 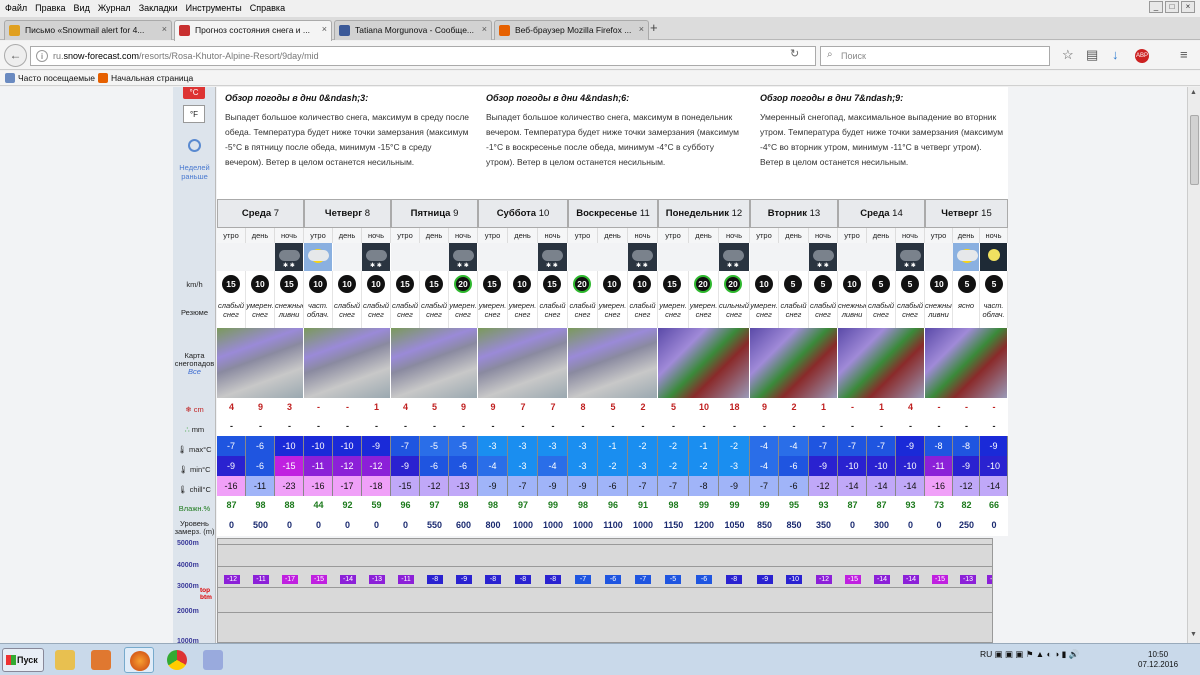 I want to click on tab: Веб-браузер Mozilla Firefox ... ×, so click(x=571, y=30).